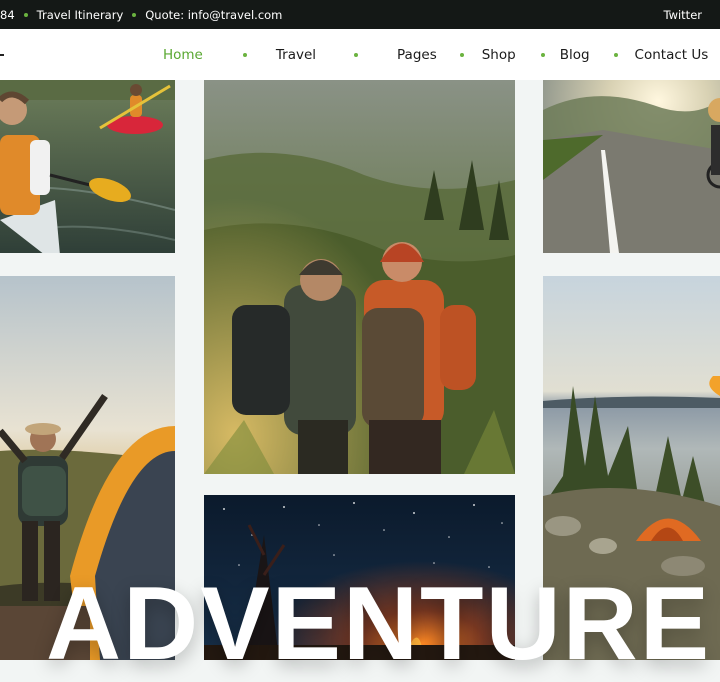 This screenshot has height=682, width=720. What do you see at coordinates (417, 55) in the screenshot?
I see `nav-pages: Pages` at bounding box center [417, 55].